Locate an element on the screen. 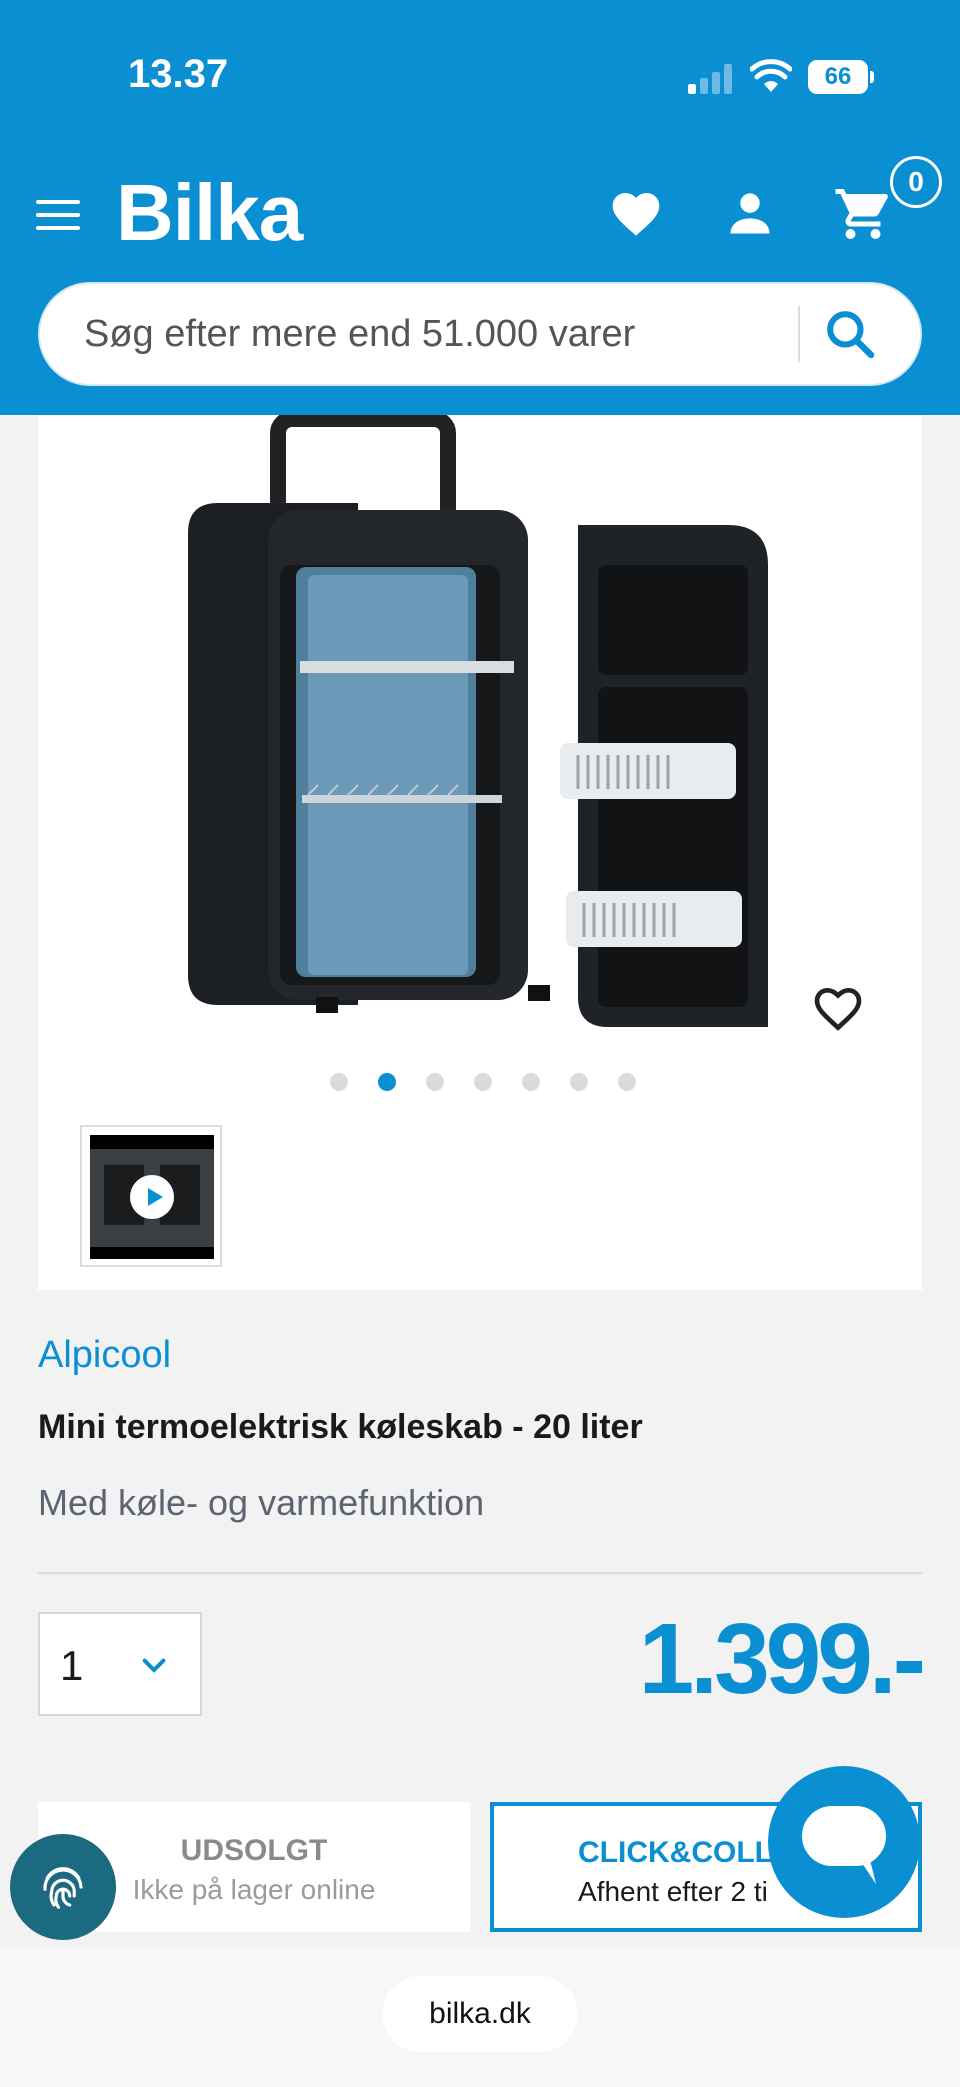 Image resolution: width=960 pixels, height=2087 pixels. battery-icon: 66 is located at coordinates (841, 78).